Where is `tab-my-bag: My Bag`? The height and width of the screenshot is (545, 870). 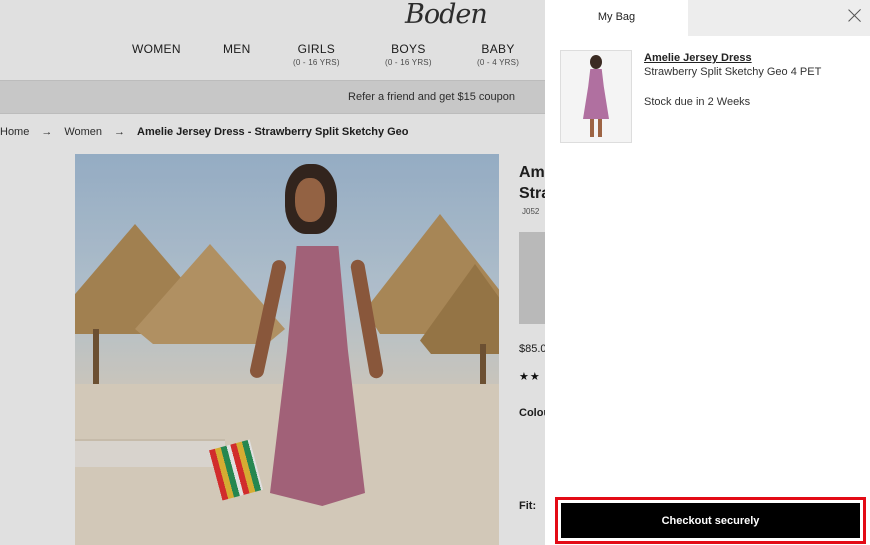 tab-my-bag: My Bag is located at coordinates (616, 18).